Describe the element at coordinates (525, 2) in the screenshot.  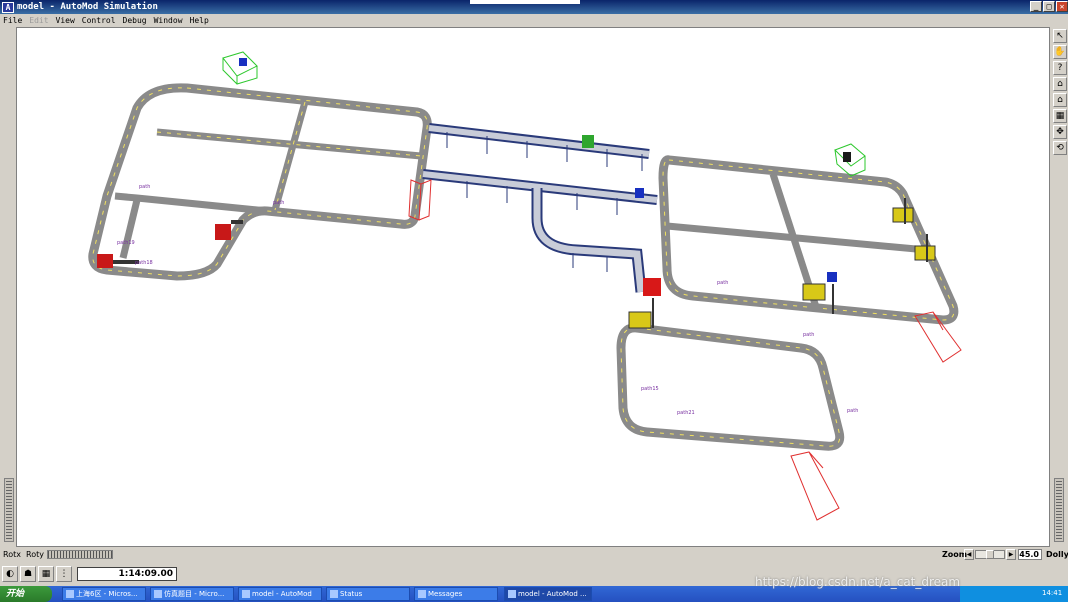
I see `title-blank-region` at that location.